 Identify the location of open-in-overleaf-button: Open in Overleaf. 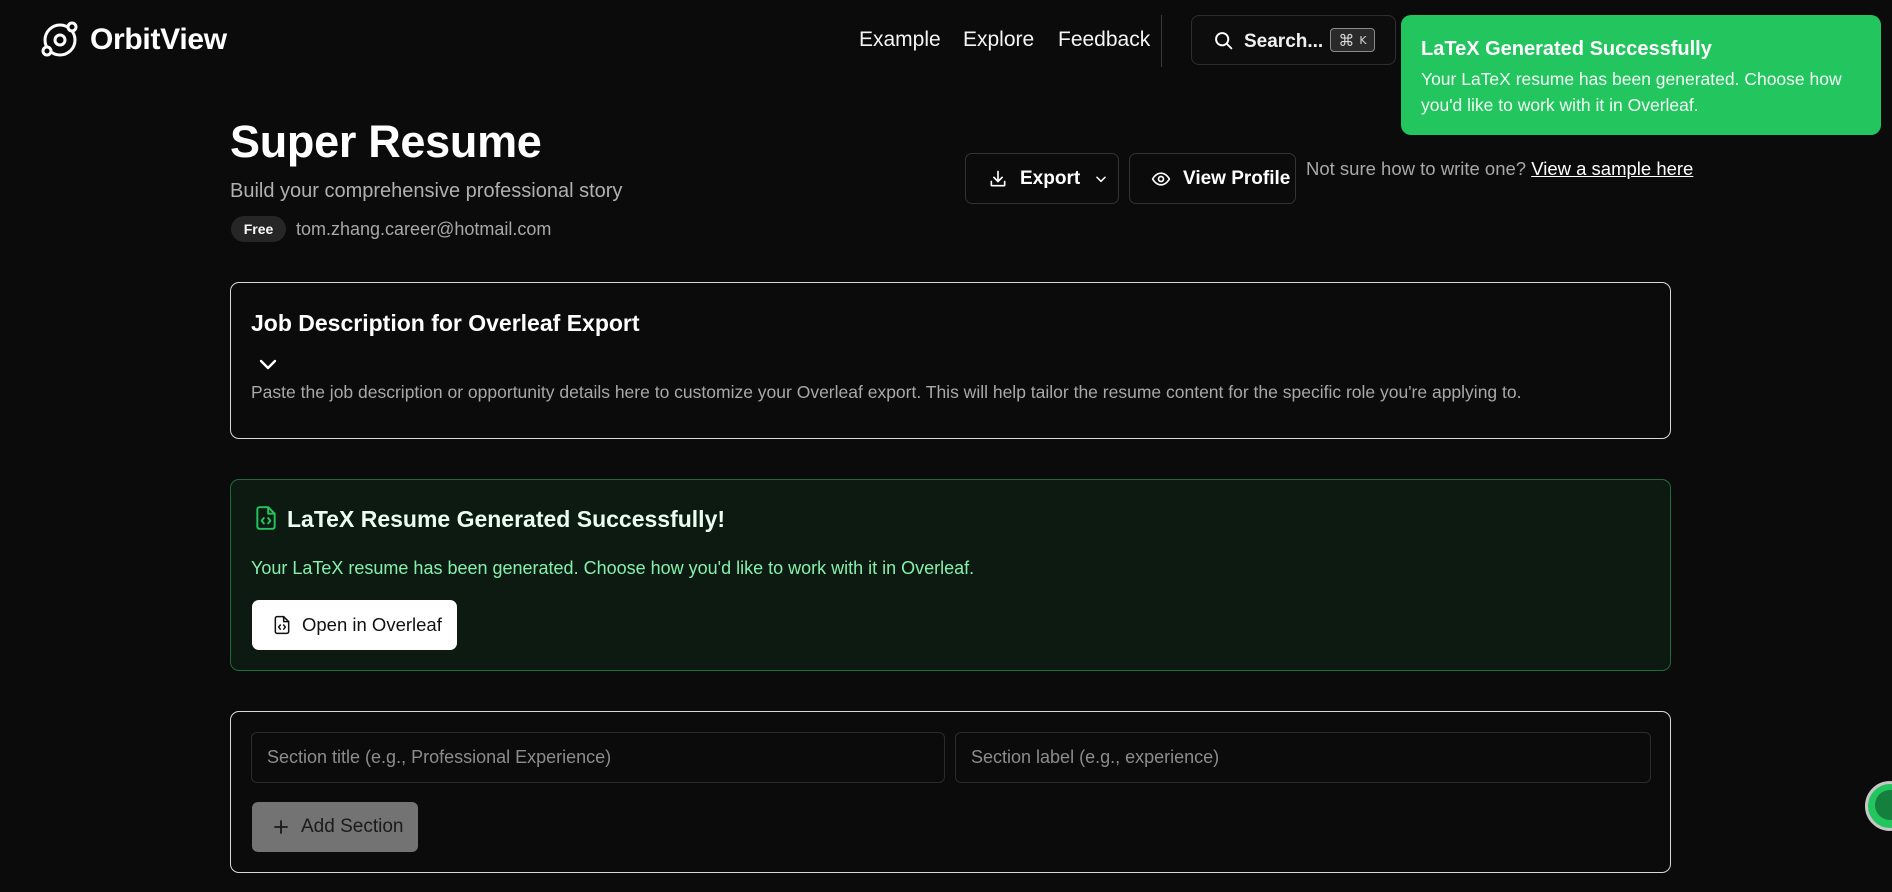
(354, 625).